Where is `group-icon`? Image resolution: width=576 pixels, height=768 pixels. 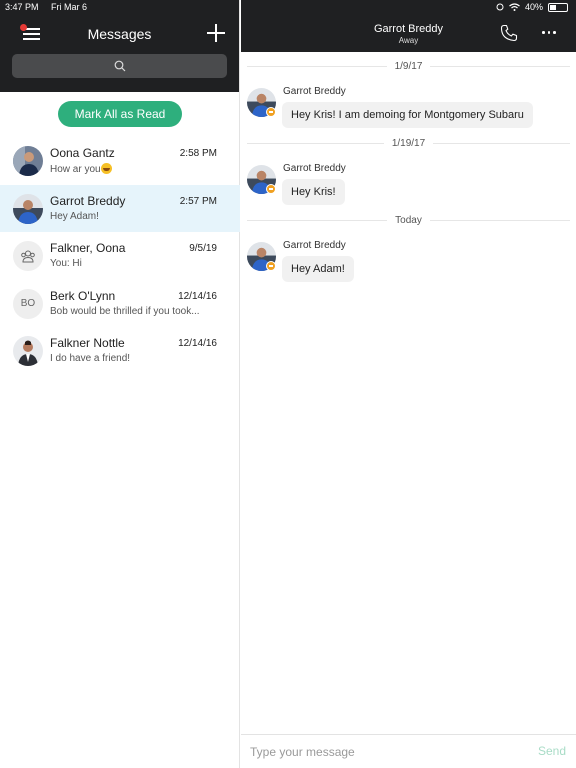 group-icon is located at coordinates (28, 256).